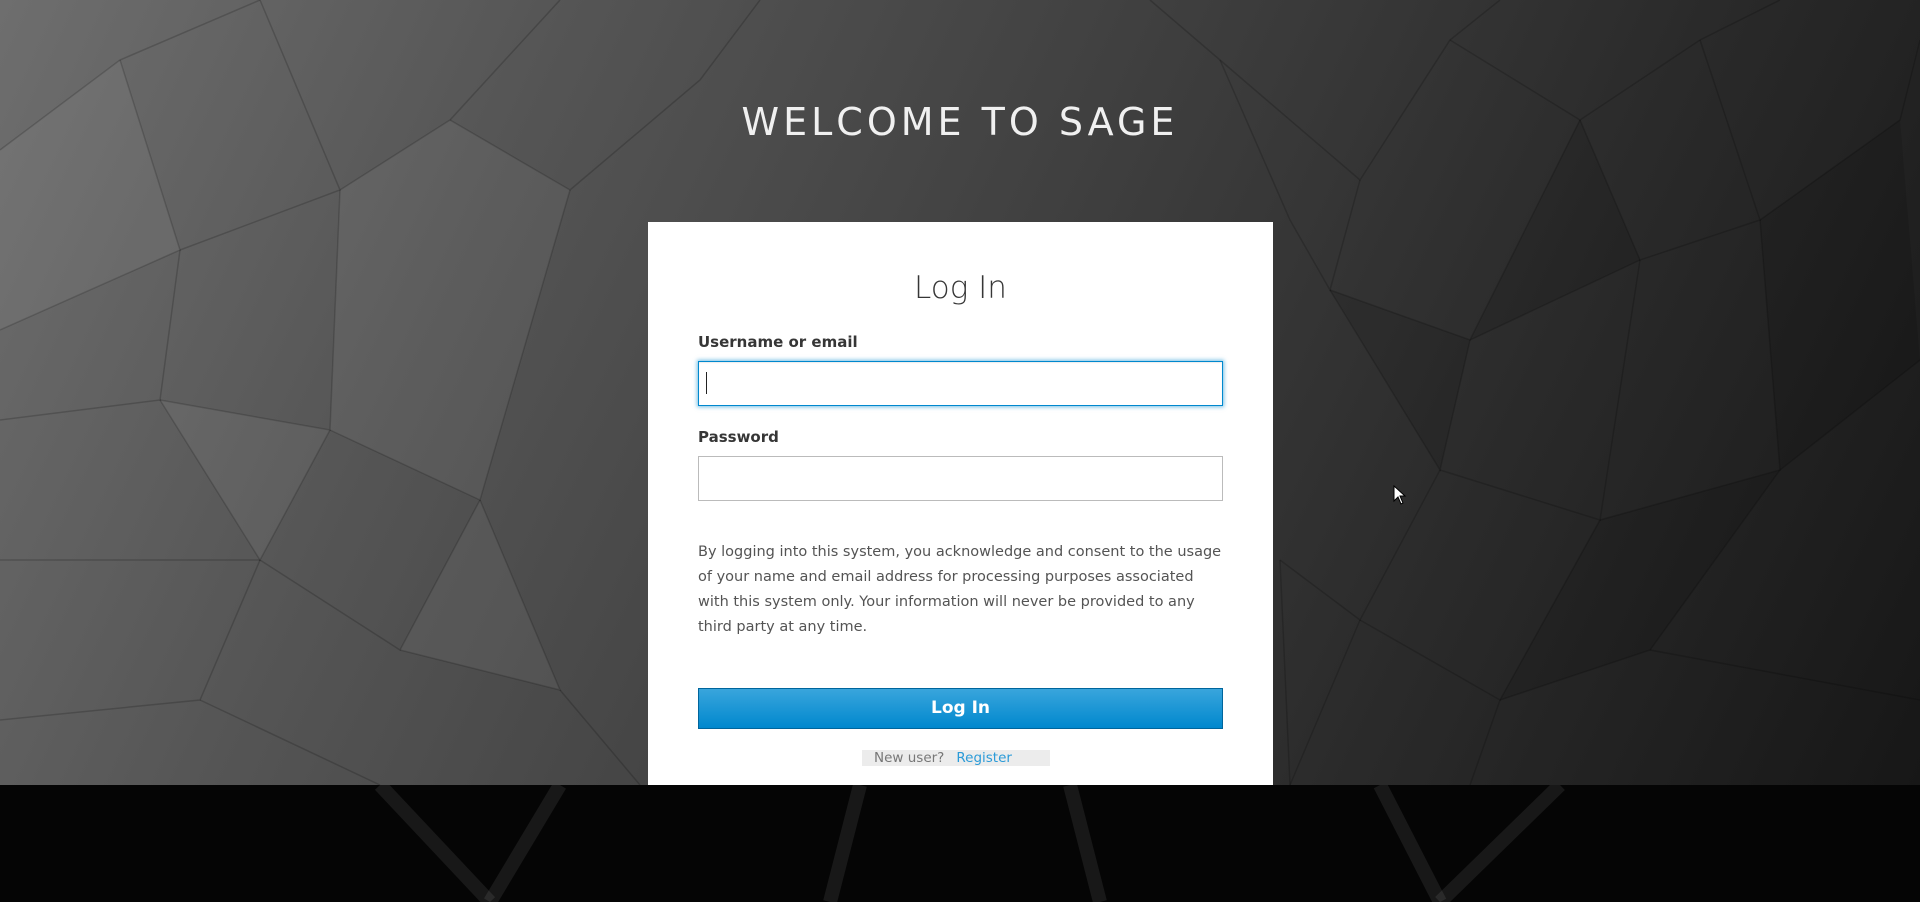 Image resolution: width=1920 pixels, height=902 pixels. I want to click on footer-band, so click(960, 843).